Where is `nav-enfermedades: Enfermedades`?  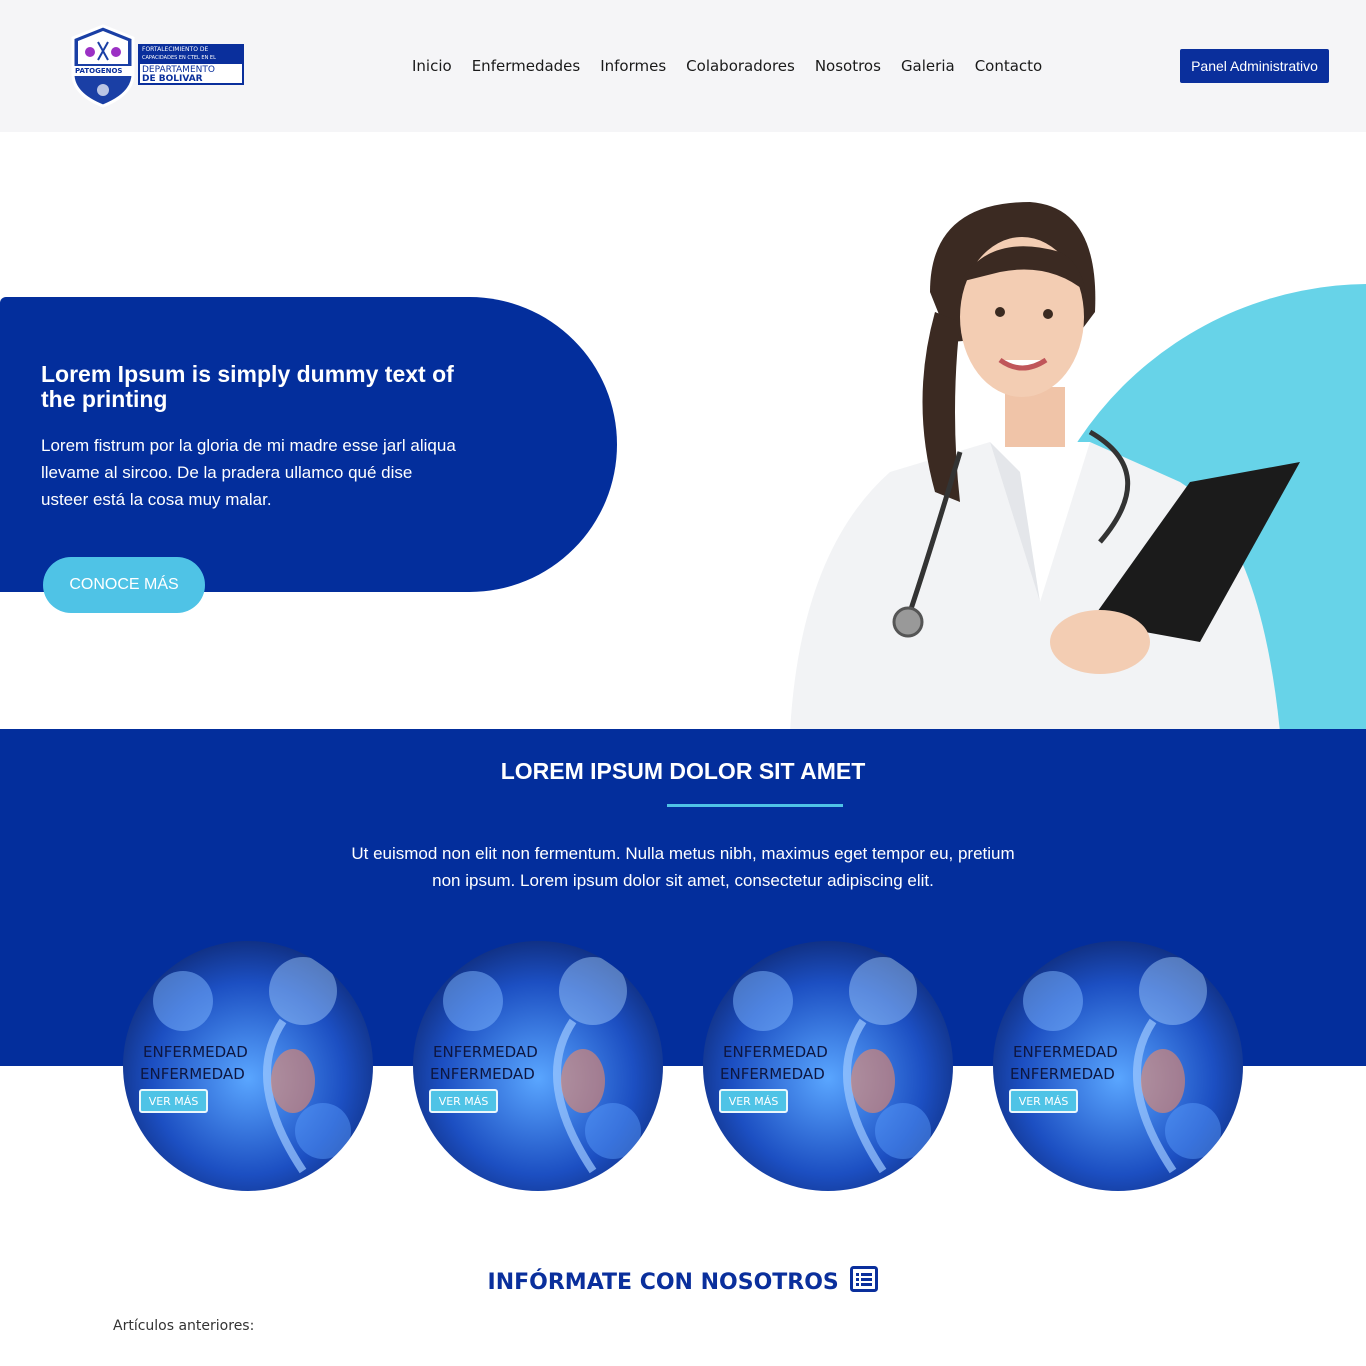
nav-enfermedades: Enfermedades is located at coordinates (526, 66).